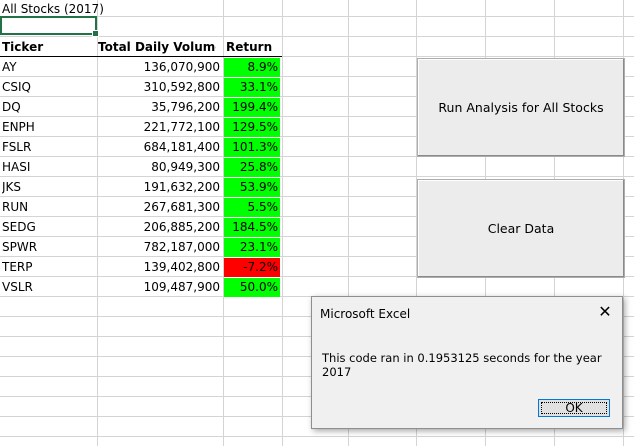  I want to click on ticker-cell: CSIQ, so click(49, 87).